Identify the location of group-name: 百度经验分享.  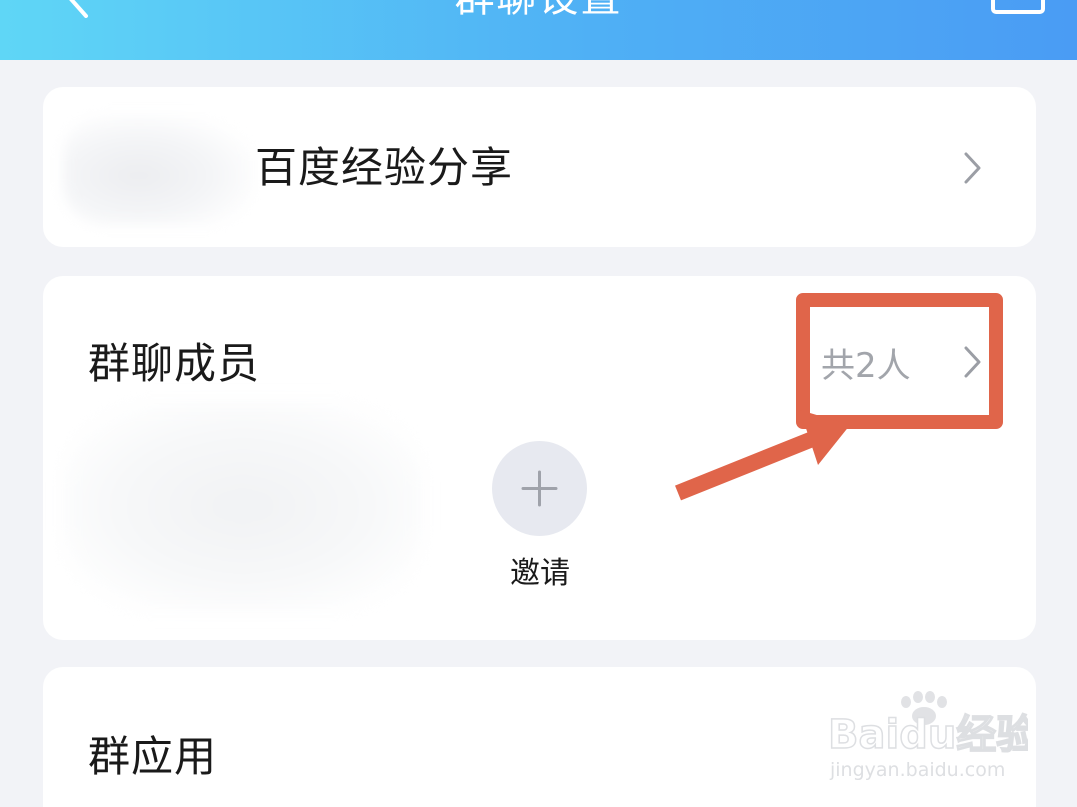
(384, 167).